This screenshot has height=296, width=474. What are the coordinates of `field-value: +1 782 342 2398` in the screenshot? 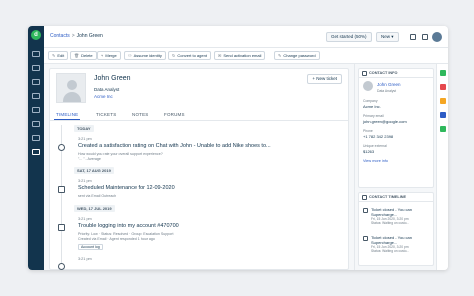 It's located at (378, 136).